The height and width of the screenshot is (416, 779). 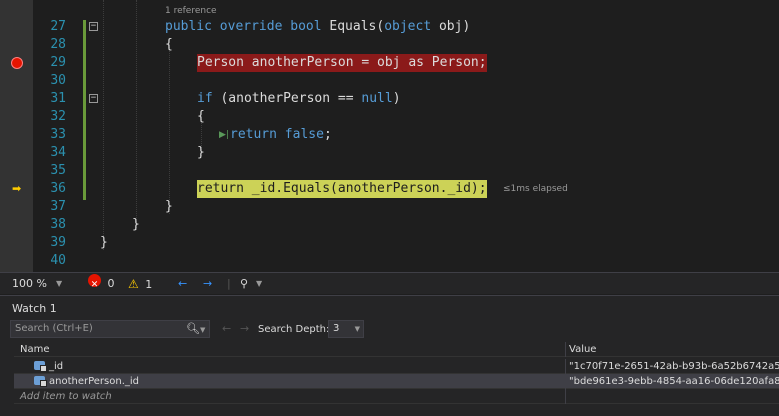 I want to click on search-icon: 🔍︎▼, so click(x=195, y=328).